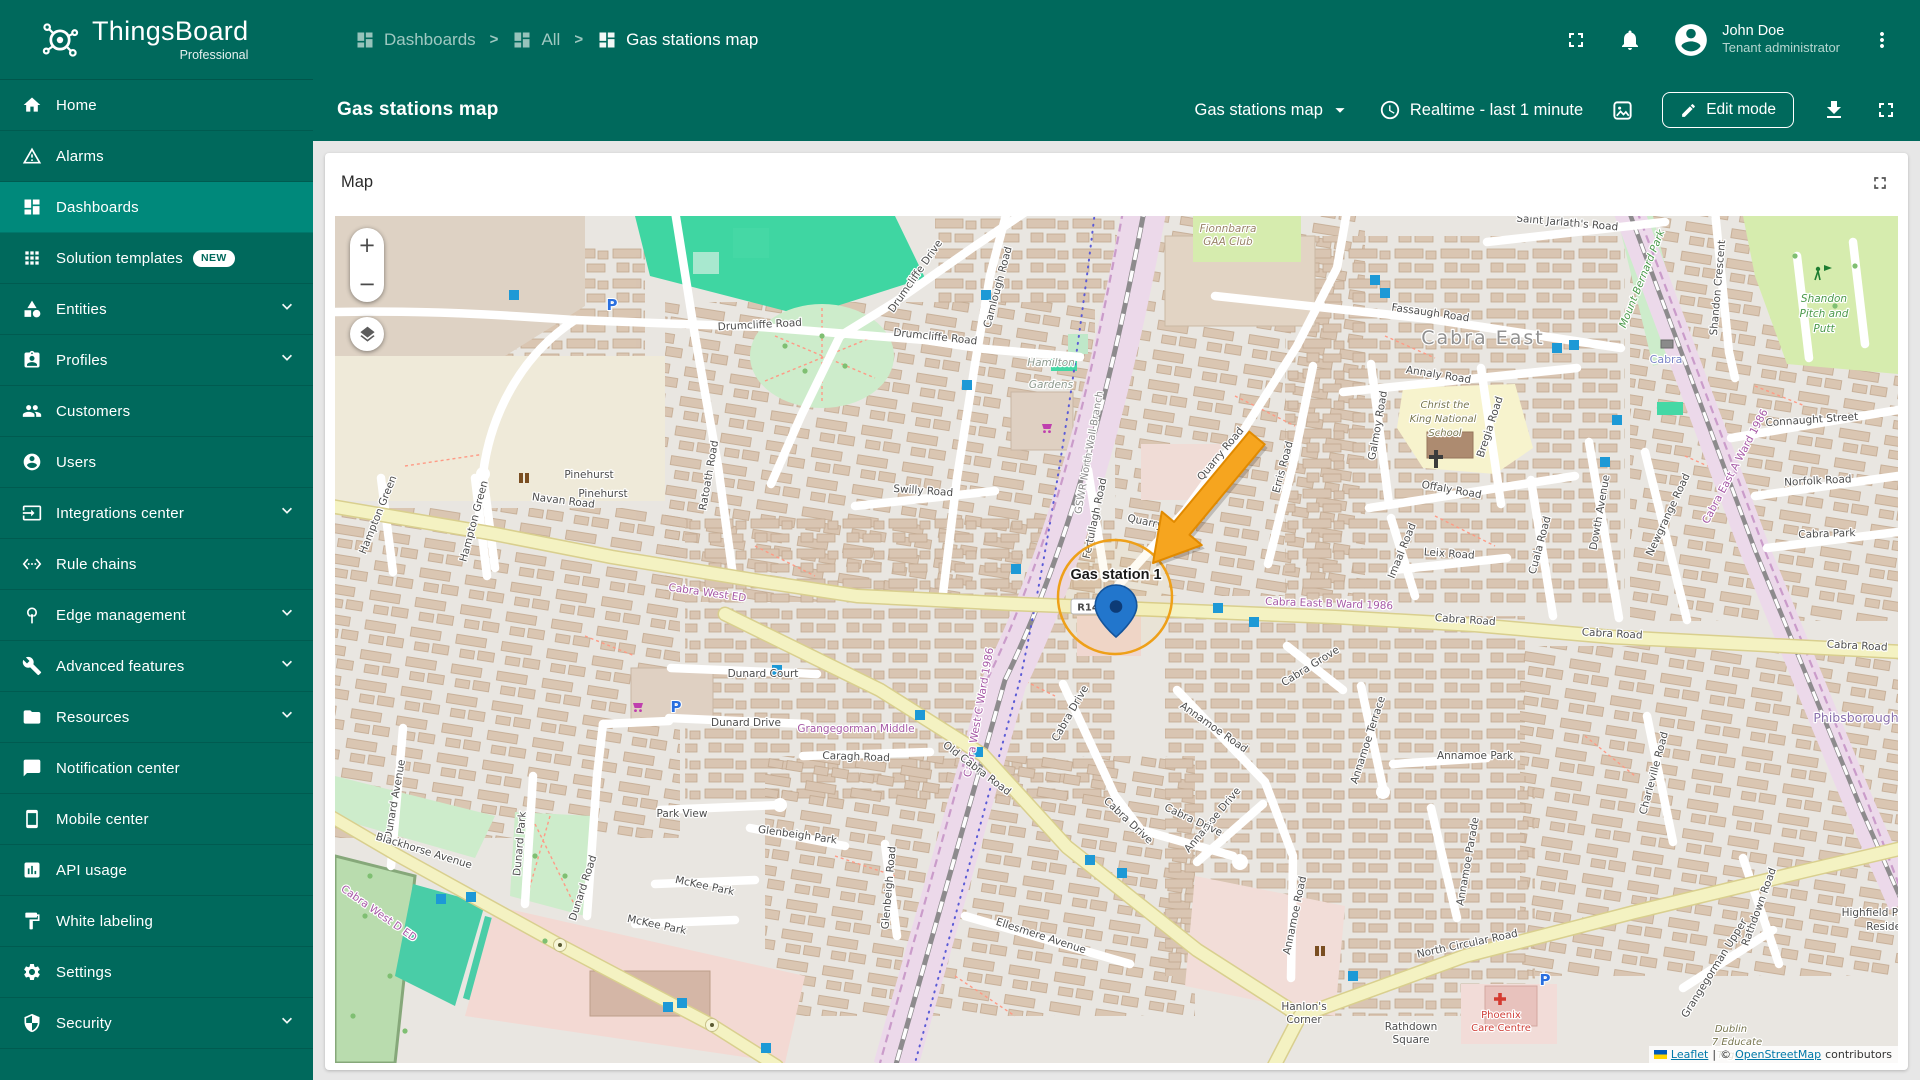 Image resolution: width=1920 pixels, height=1080 pixels. Describe the element at coordinates (855, 729) in the screenshot. I see `map-label: Grangegorman Middle` at that location.